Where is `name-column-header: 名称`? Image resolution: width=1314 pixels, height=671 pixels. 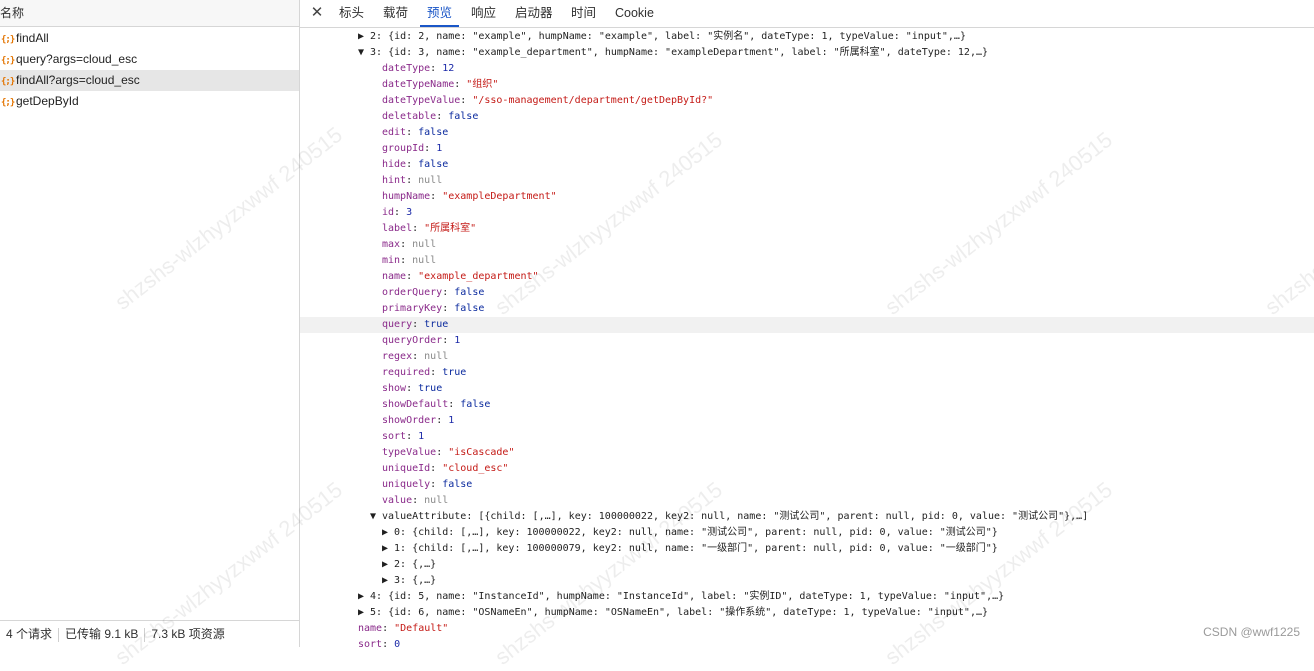
name-column-header: 名称 is located at coordinates (149, 13).